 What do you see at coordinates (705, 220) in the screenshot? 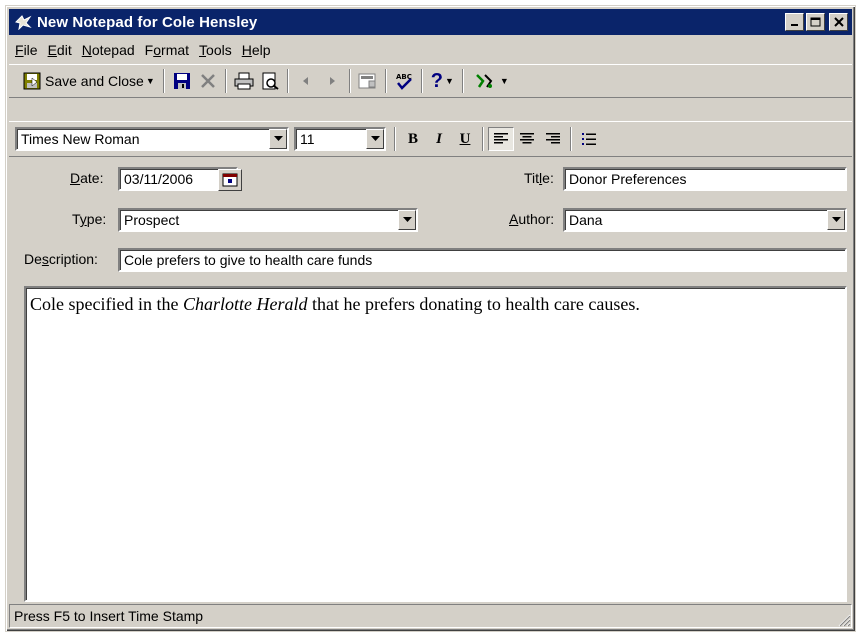
I see `author-select: Dana` at bounding box center [705, 220].